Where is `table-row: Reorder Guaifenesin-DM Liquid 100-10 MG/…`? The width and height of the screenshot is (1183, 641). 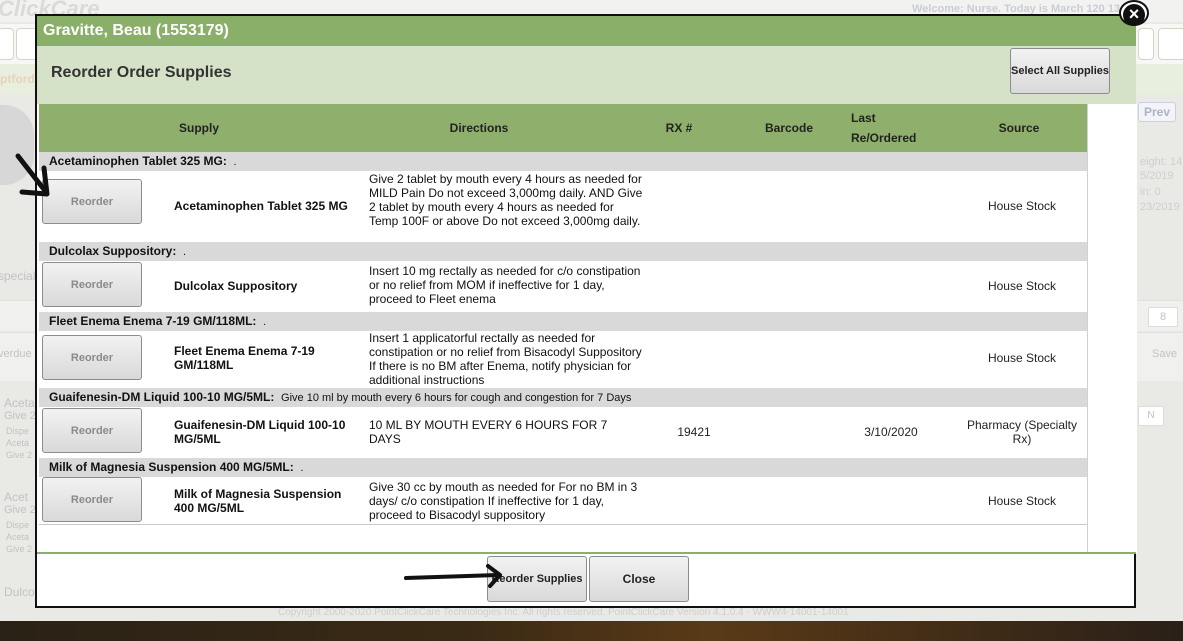 table-row: Reorder Guaifenesin-DM Liquid 100-10 MG/… is located at coordinates (563, 432).